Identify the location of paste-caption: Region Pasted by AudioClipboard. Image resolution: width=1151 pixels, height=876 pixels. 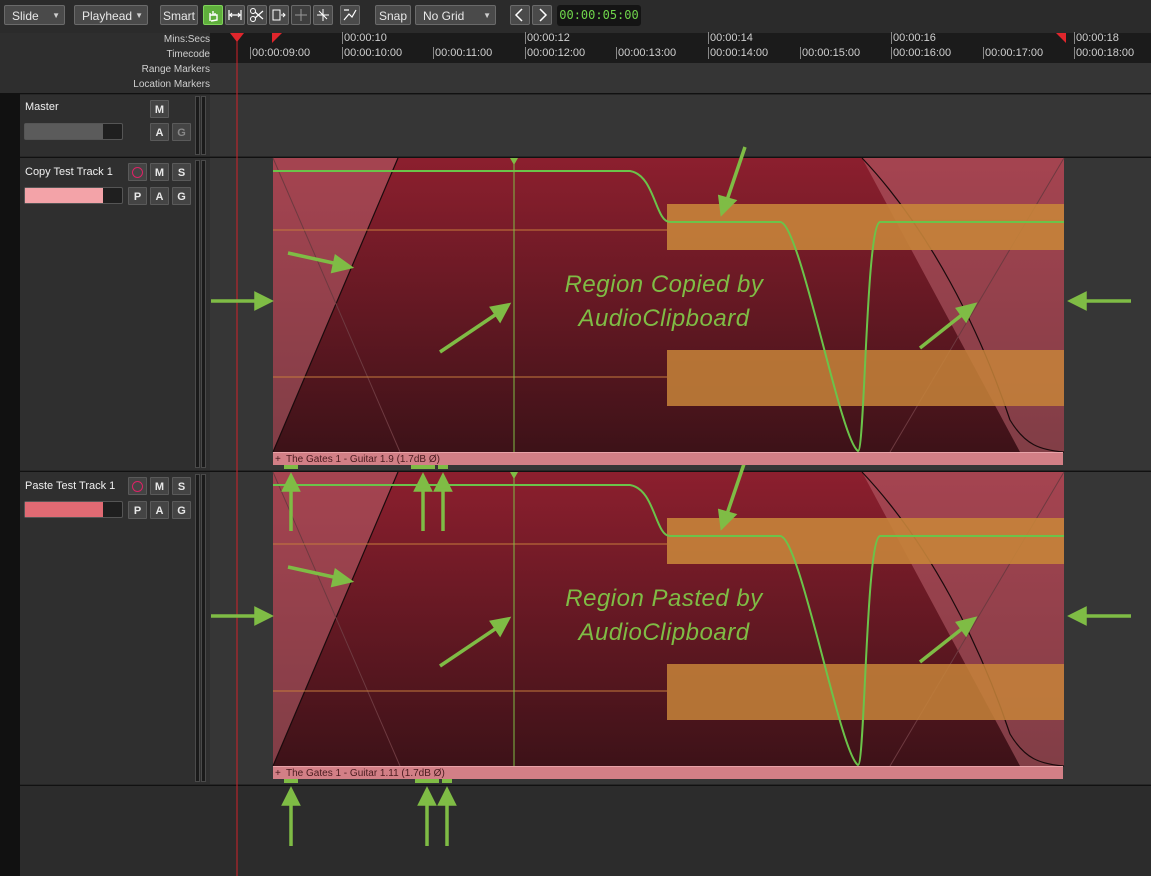
(664, 616).